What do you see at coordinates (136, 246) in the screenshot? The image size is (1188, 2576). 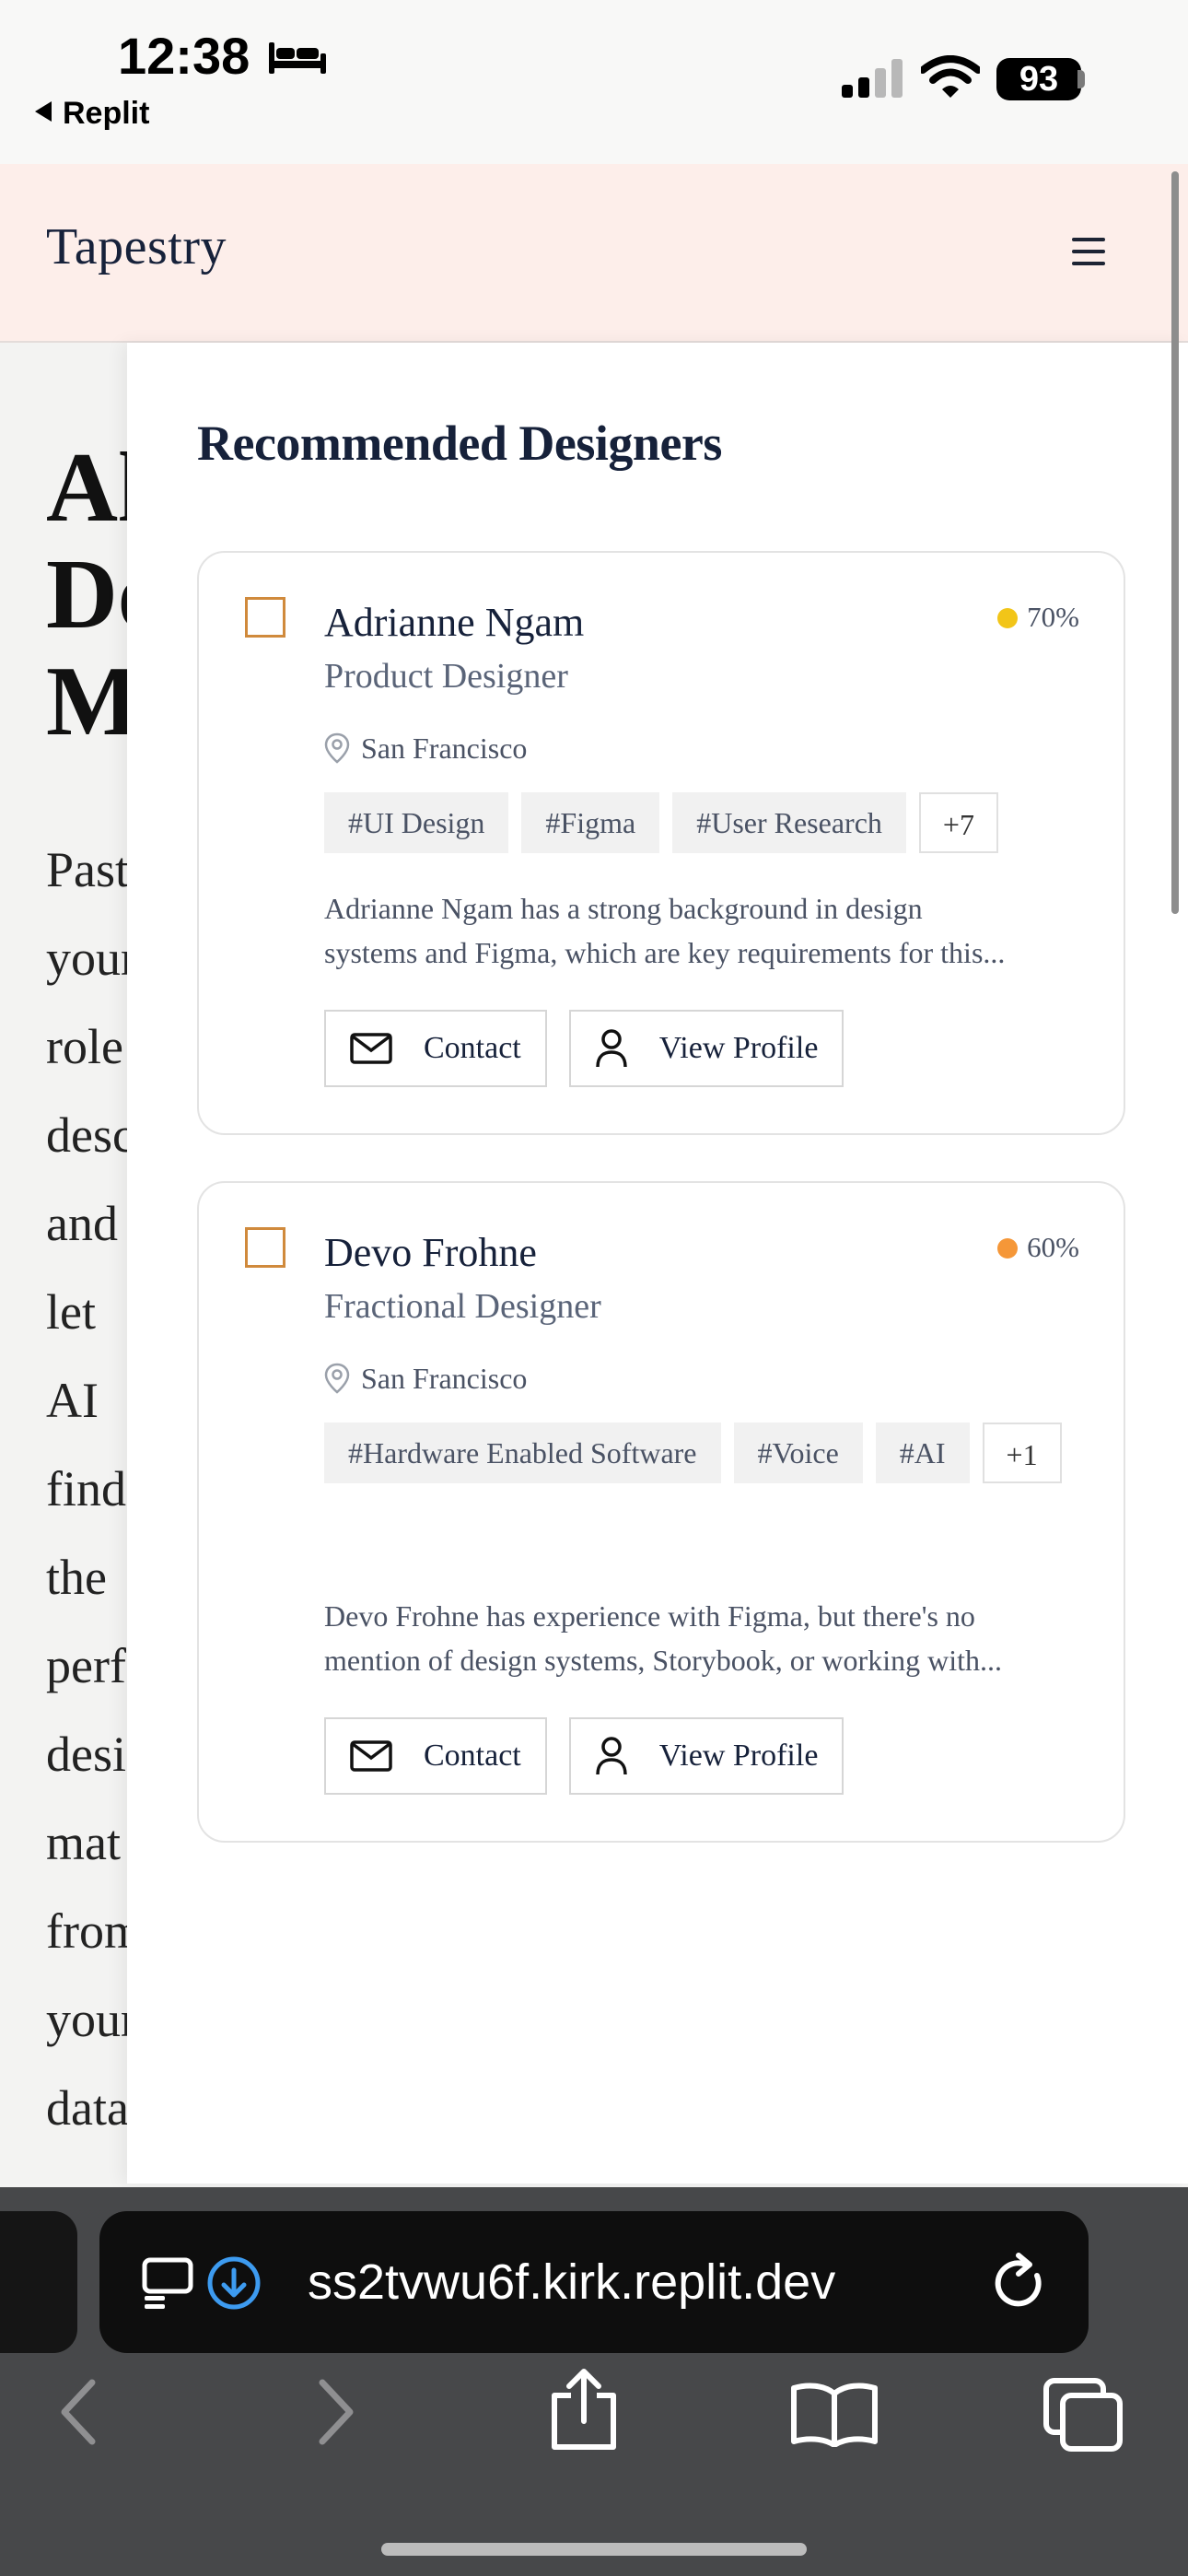 I see `brand-logo: Tapestry` at bounding box center [136, 246].